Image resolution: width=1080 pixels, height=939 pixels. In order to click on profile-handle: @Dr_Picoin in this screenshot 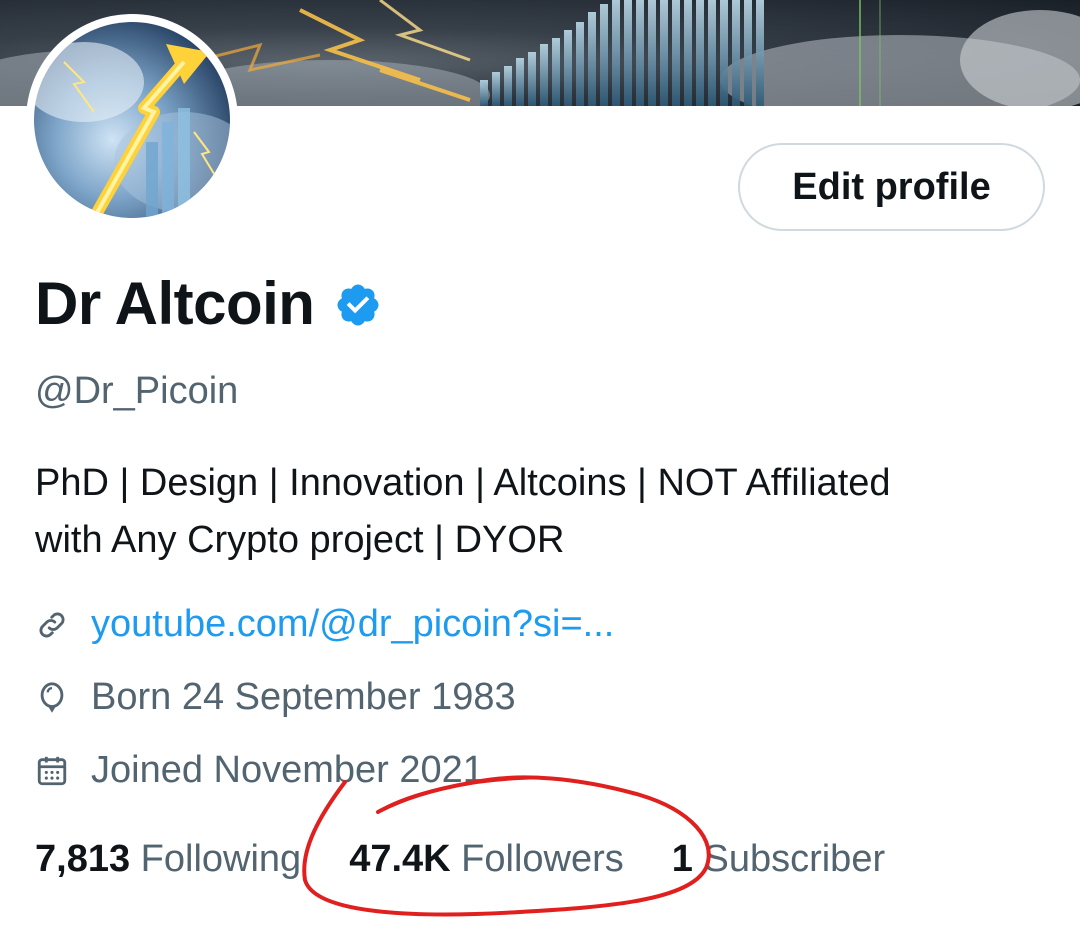, I will do `click(137, 391)`.